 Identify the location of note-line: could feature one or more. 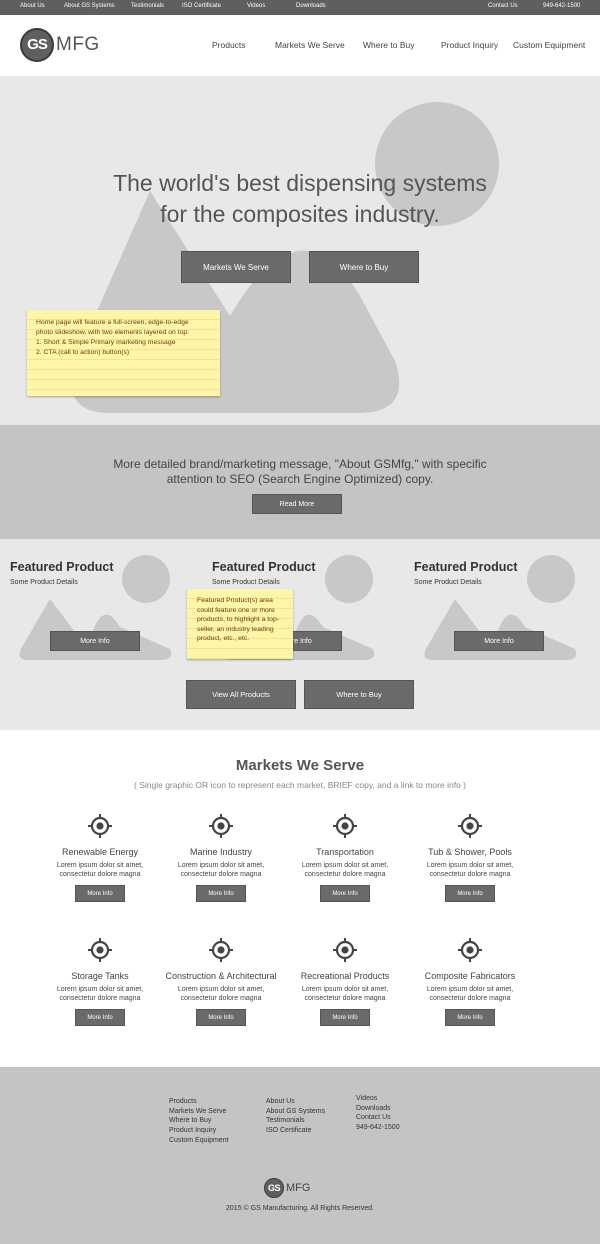
(236, 610).